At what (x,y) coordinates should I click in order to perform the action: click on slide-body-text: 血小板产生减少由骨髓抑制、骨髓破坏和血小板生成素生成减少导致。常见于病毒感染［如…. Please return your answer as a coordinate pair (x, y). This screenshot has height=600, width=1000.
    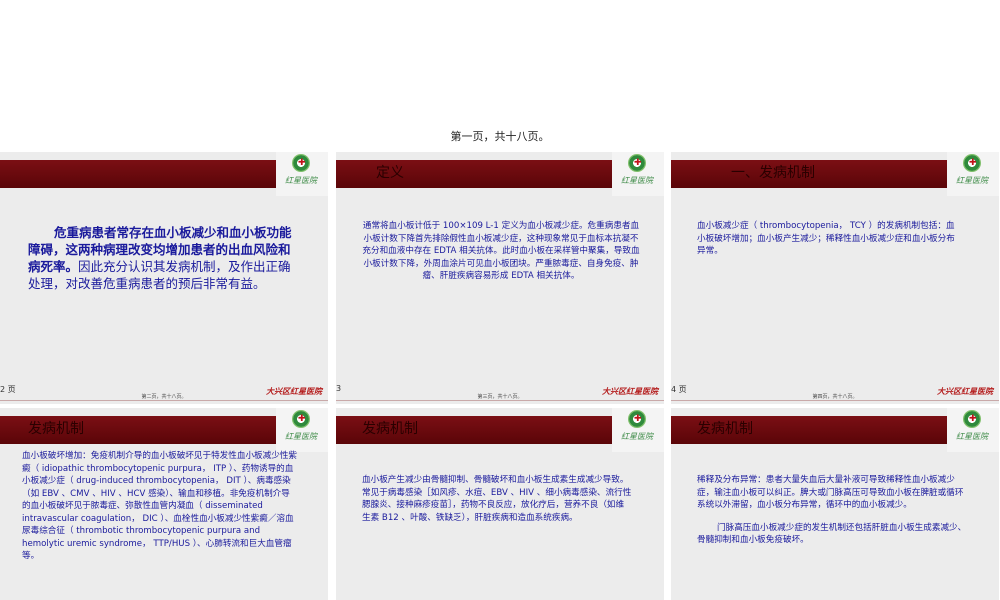
    Looking at the image, I should click on (497, 499).